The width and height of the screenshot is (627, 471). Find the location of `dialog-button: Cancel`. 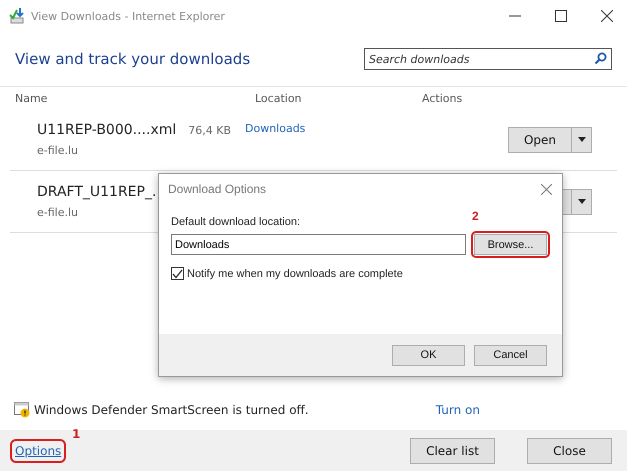

dialog-button: Cancel is located at coordinates (510, 355).